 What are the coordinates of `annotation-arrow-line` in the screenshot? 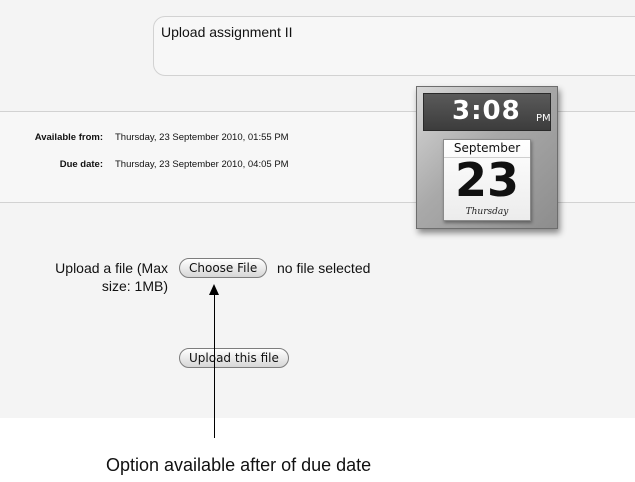 It's located at (214, 365).